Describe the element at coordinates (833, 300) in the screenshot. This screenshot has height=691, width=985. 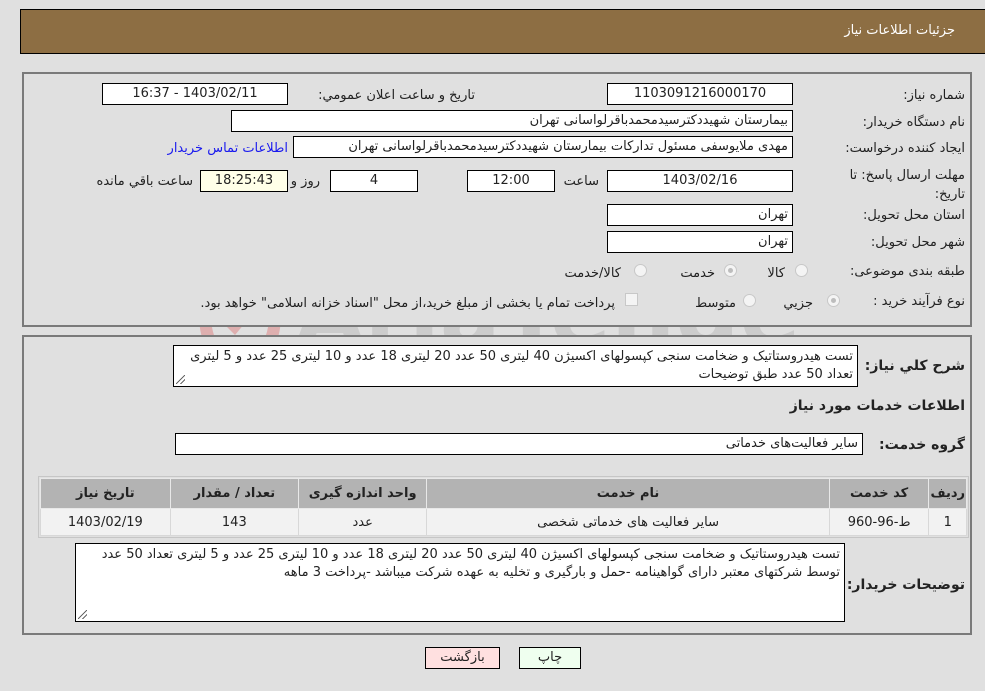
I see `process-radio-minor` at that location.